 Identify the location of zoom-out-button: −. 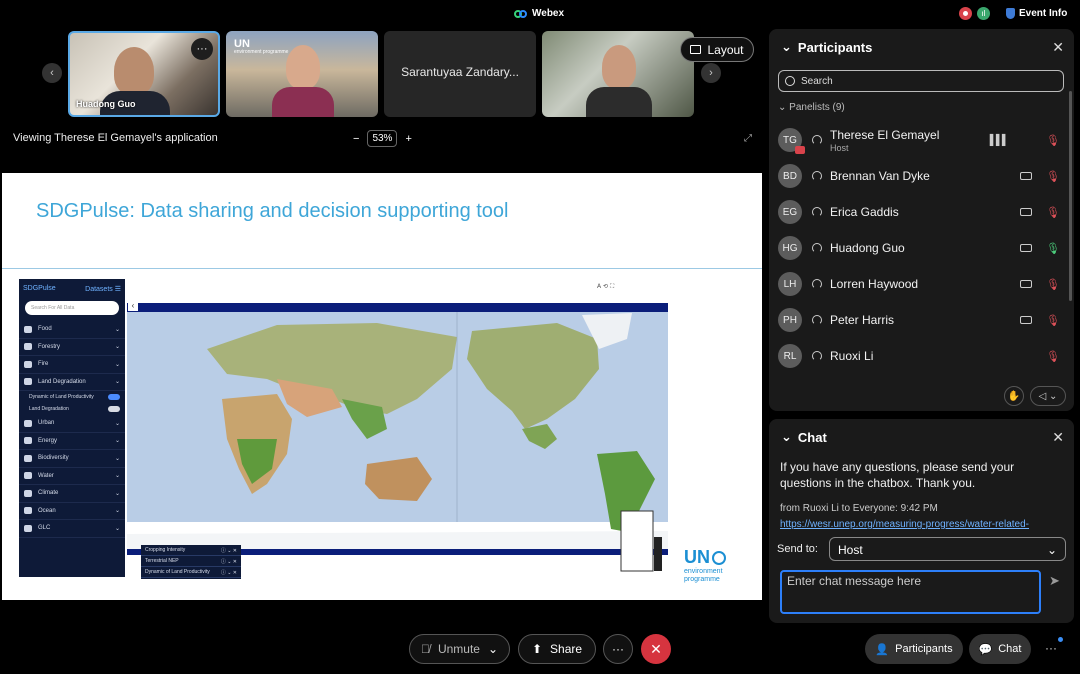
(356, 139).